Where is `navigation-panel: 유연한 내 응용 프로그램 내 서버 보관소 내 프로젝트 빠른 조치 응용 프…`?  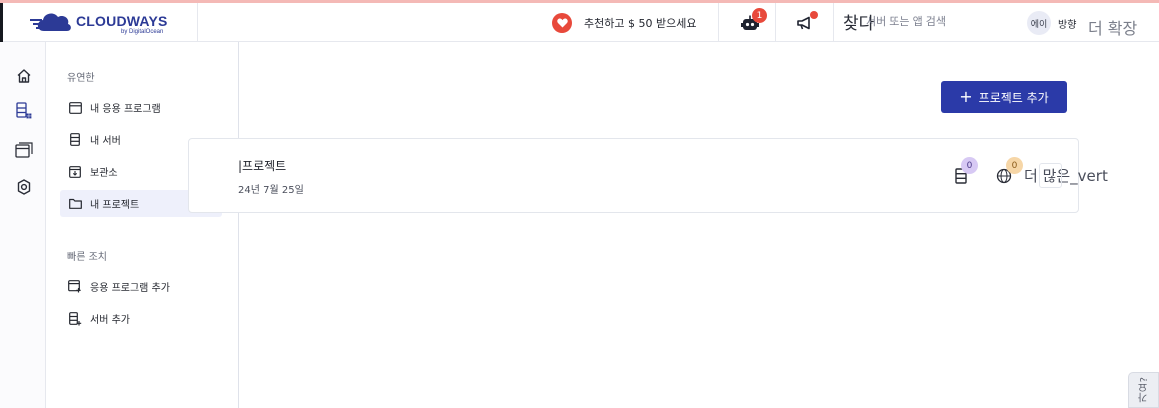 navigation-panel: 유연한 내 응용 프로그램 내 서버 보관소 내 프로젝트 빠른 조치 응용 프… is located at coordinates (143, 225).